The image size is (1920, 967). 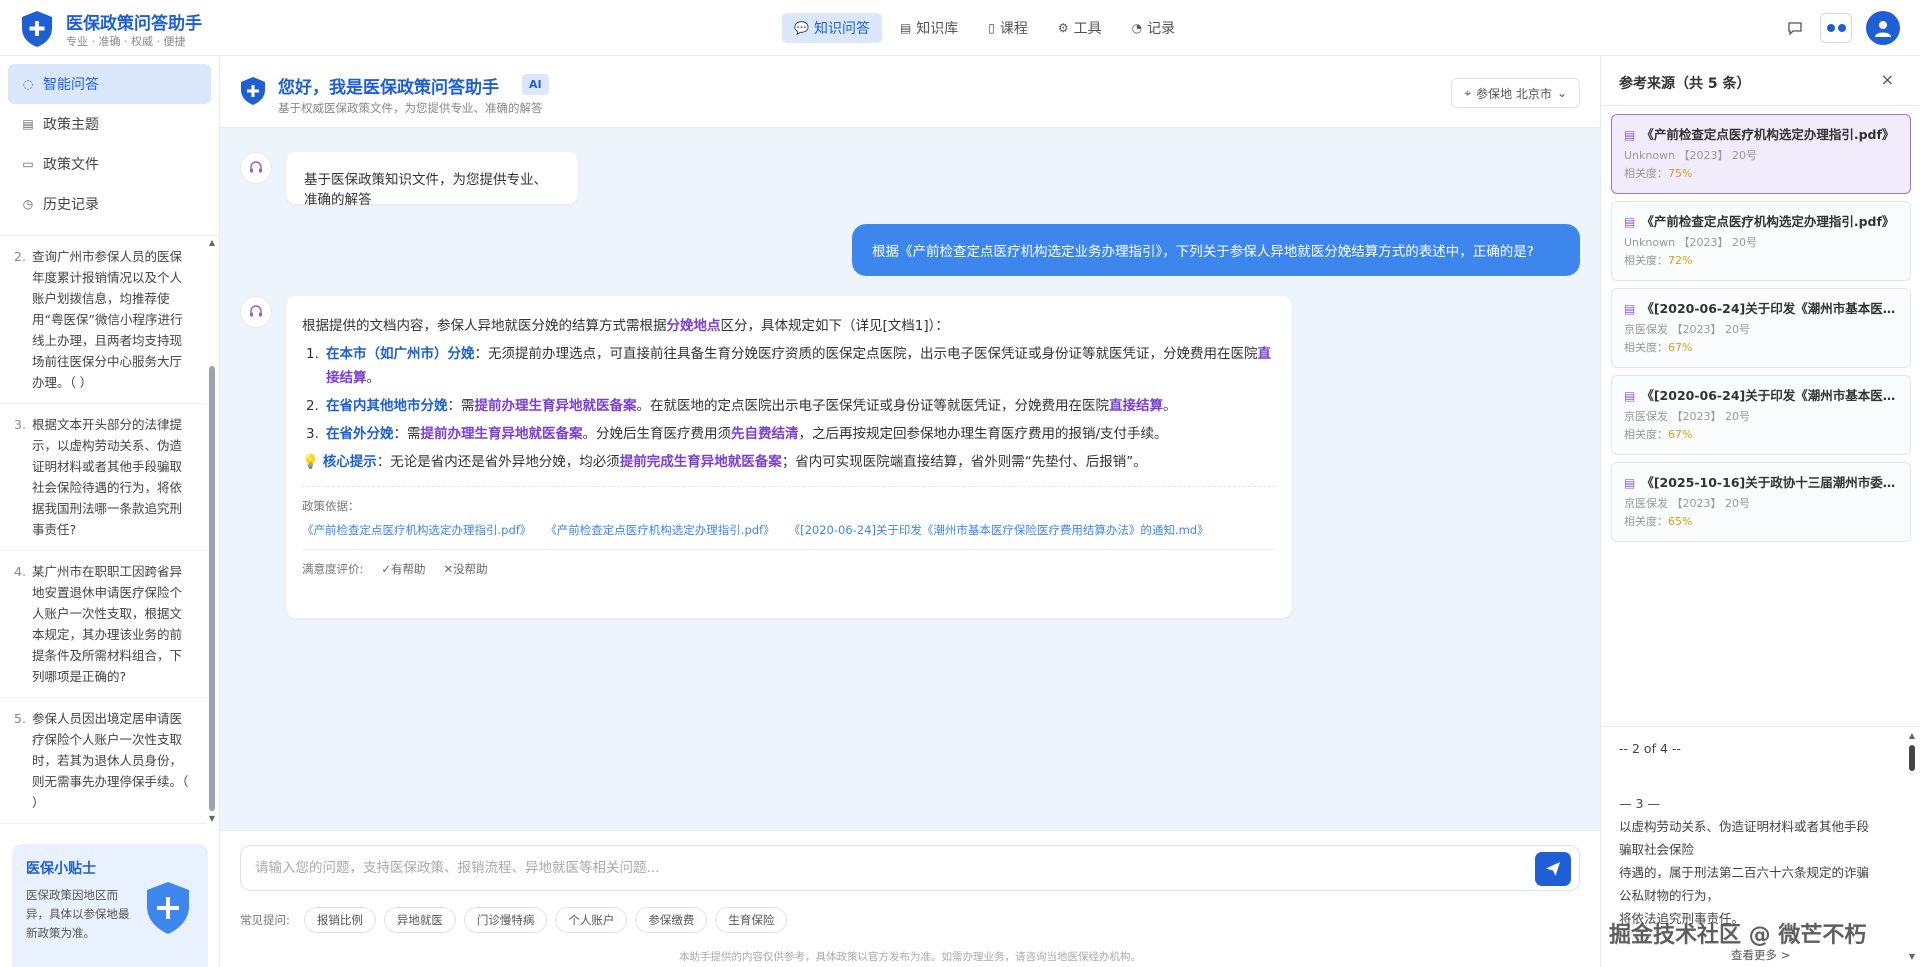 What do you see at coordinates (109, 164) in the screenshot?
I see `sidebar-item-policy-files: ▭ 政策文件` at bounding box center [109, 164].